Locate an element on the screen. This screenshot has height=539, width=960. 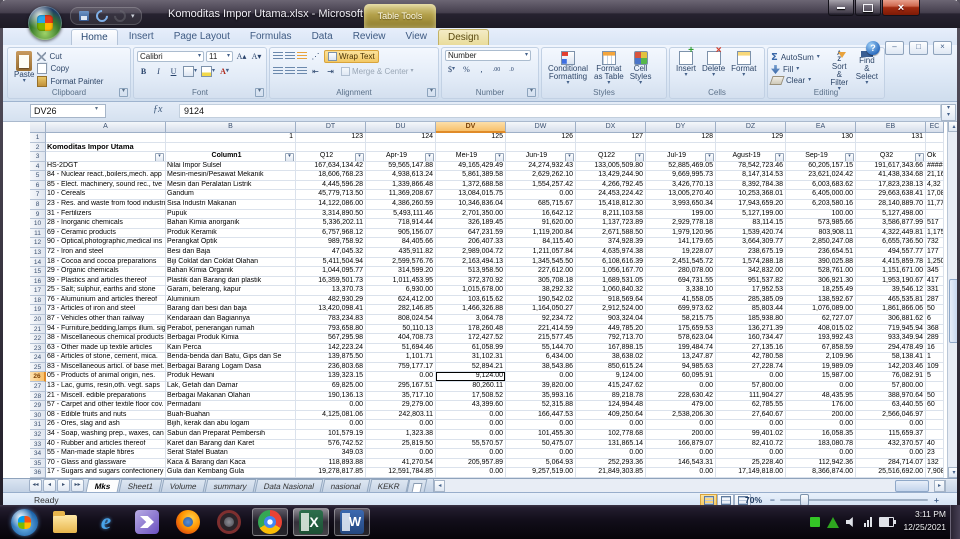
cell-DV33: 55,570.57 is located at coordinates (471, 444).